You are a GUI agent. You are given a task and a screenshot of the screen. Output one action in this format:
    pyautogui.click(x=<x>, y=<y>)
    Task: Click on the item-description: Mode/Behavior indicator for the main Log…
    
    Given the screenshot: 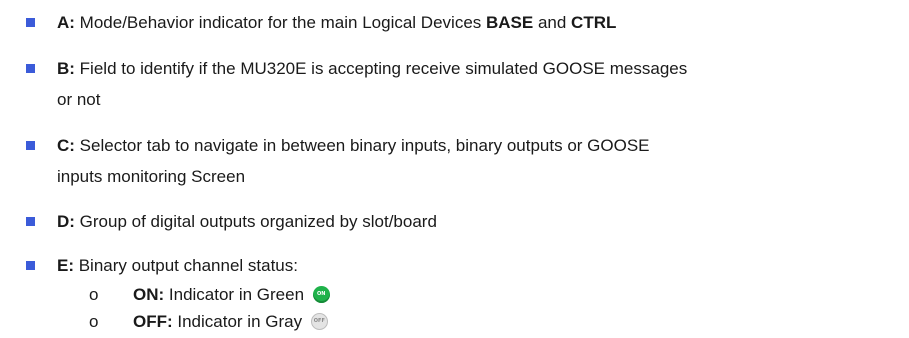 What is the action you would take?
    pyautogui.click(x=280, y=22)
    